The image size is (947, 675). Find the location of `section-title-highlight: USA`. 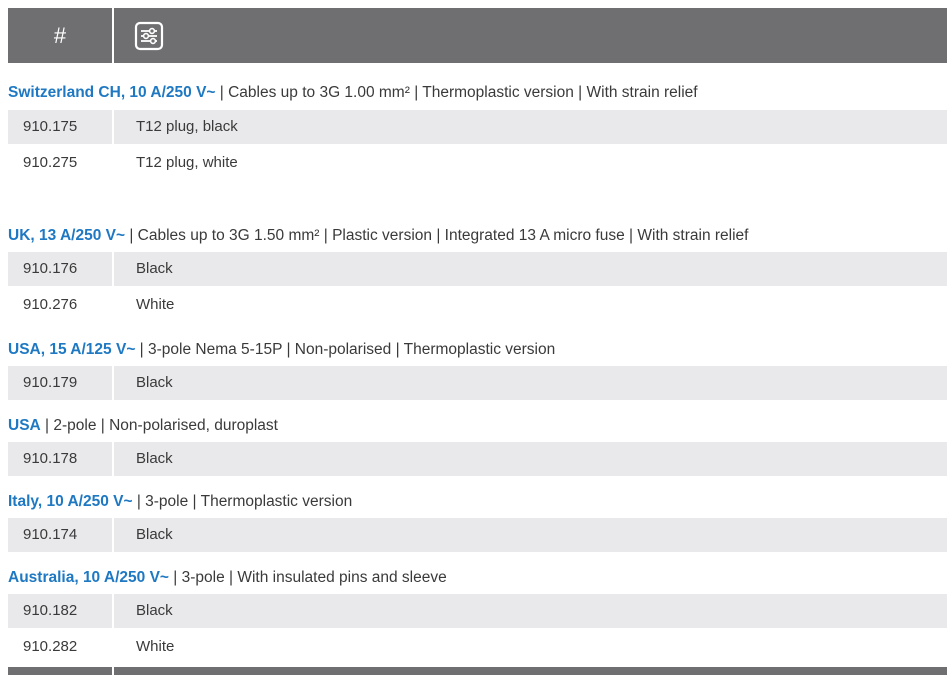

section-title-highlight: USA is located at coordinates (24, 425).